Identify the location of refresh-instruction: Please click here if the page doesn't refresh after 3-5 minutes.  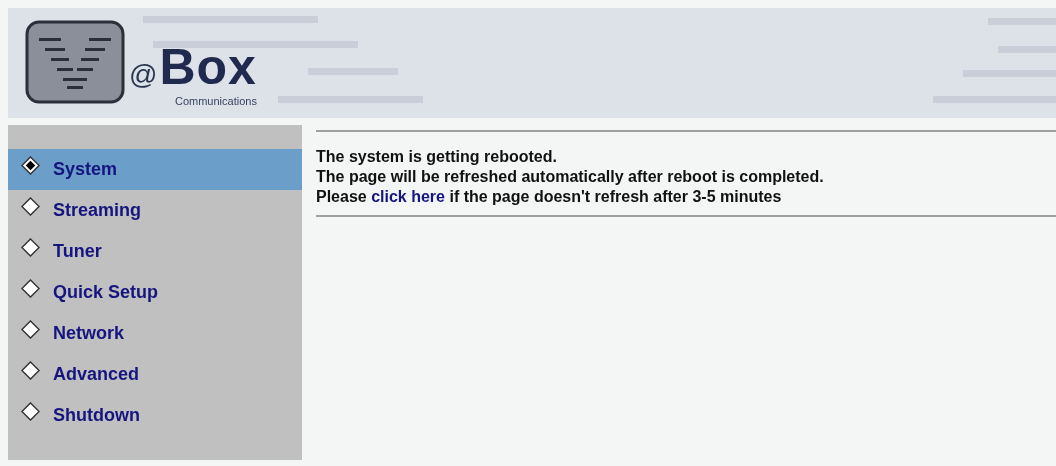
(549, 197).